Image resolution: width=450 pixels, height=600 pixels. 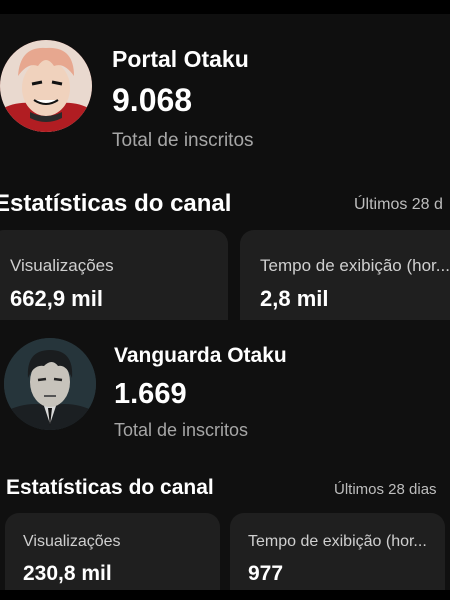 What do you see at coordinates (200, 355) in the screenshot?
I see `channel-name: Vanguarda Otaku` at bounding box center [200, 355].